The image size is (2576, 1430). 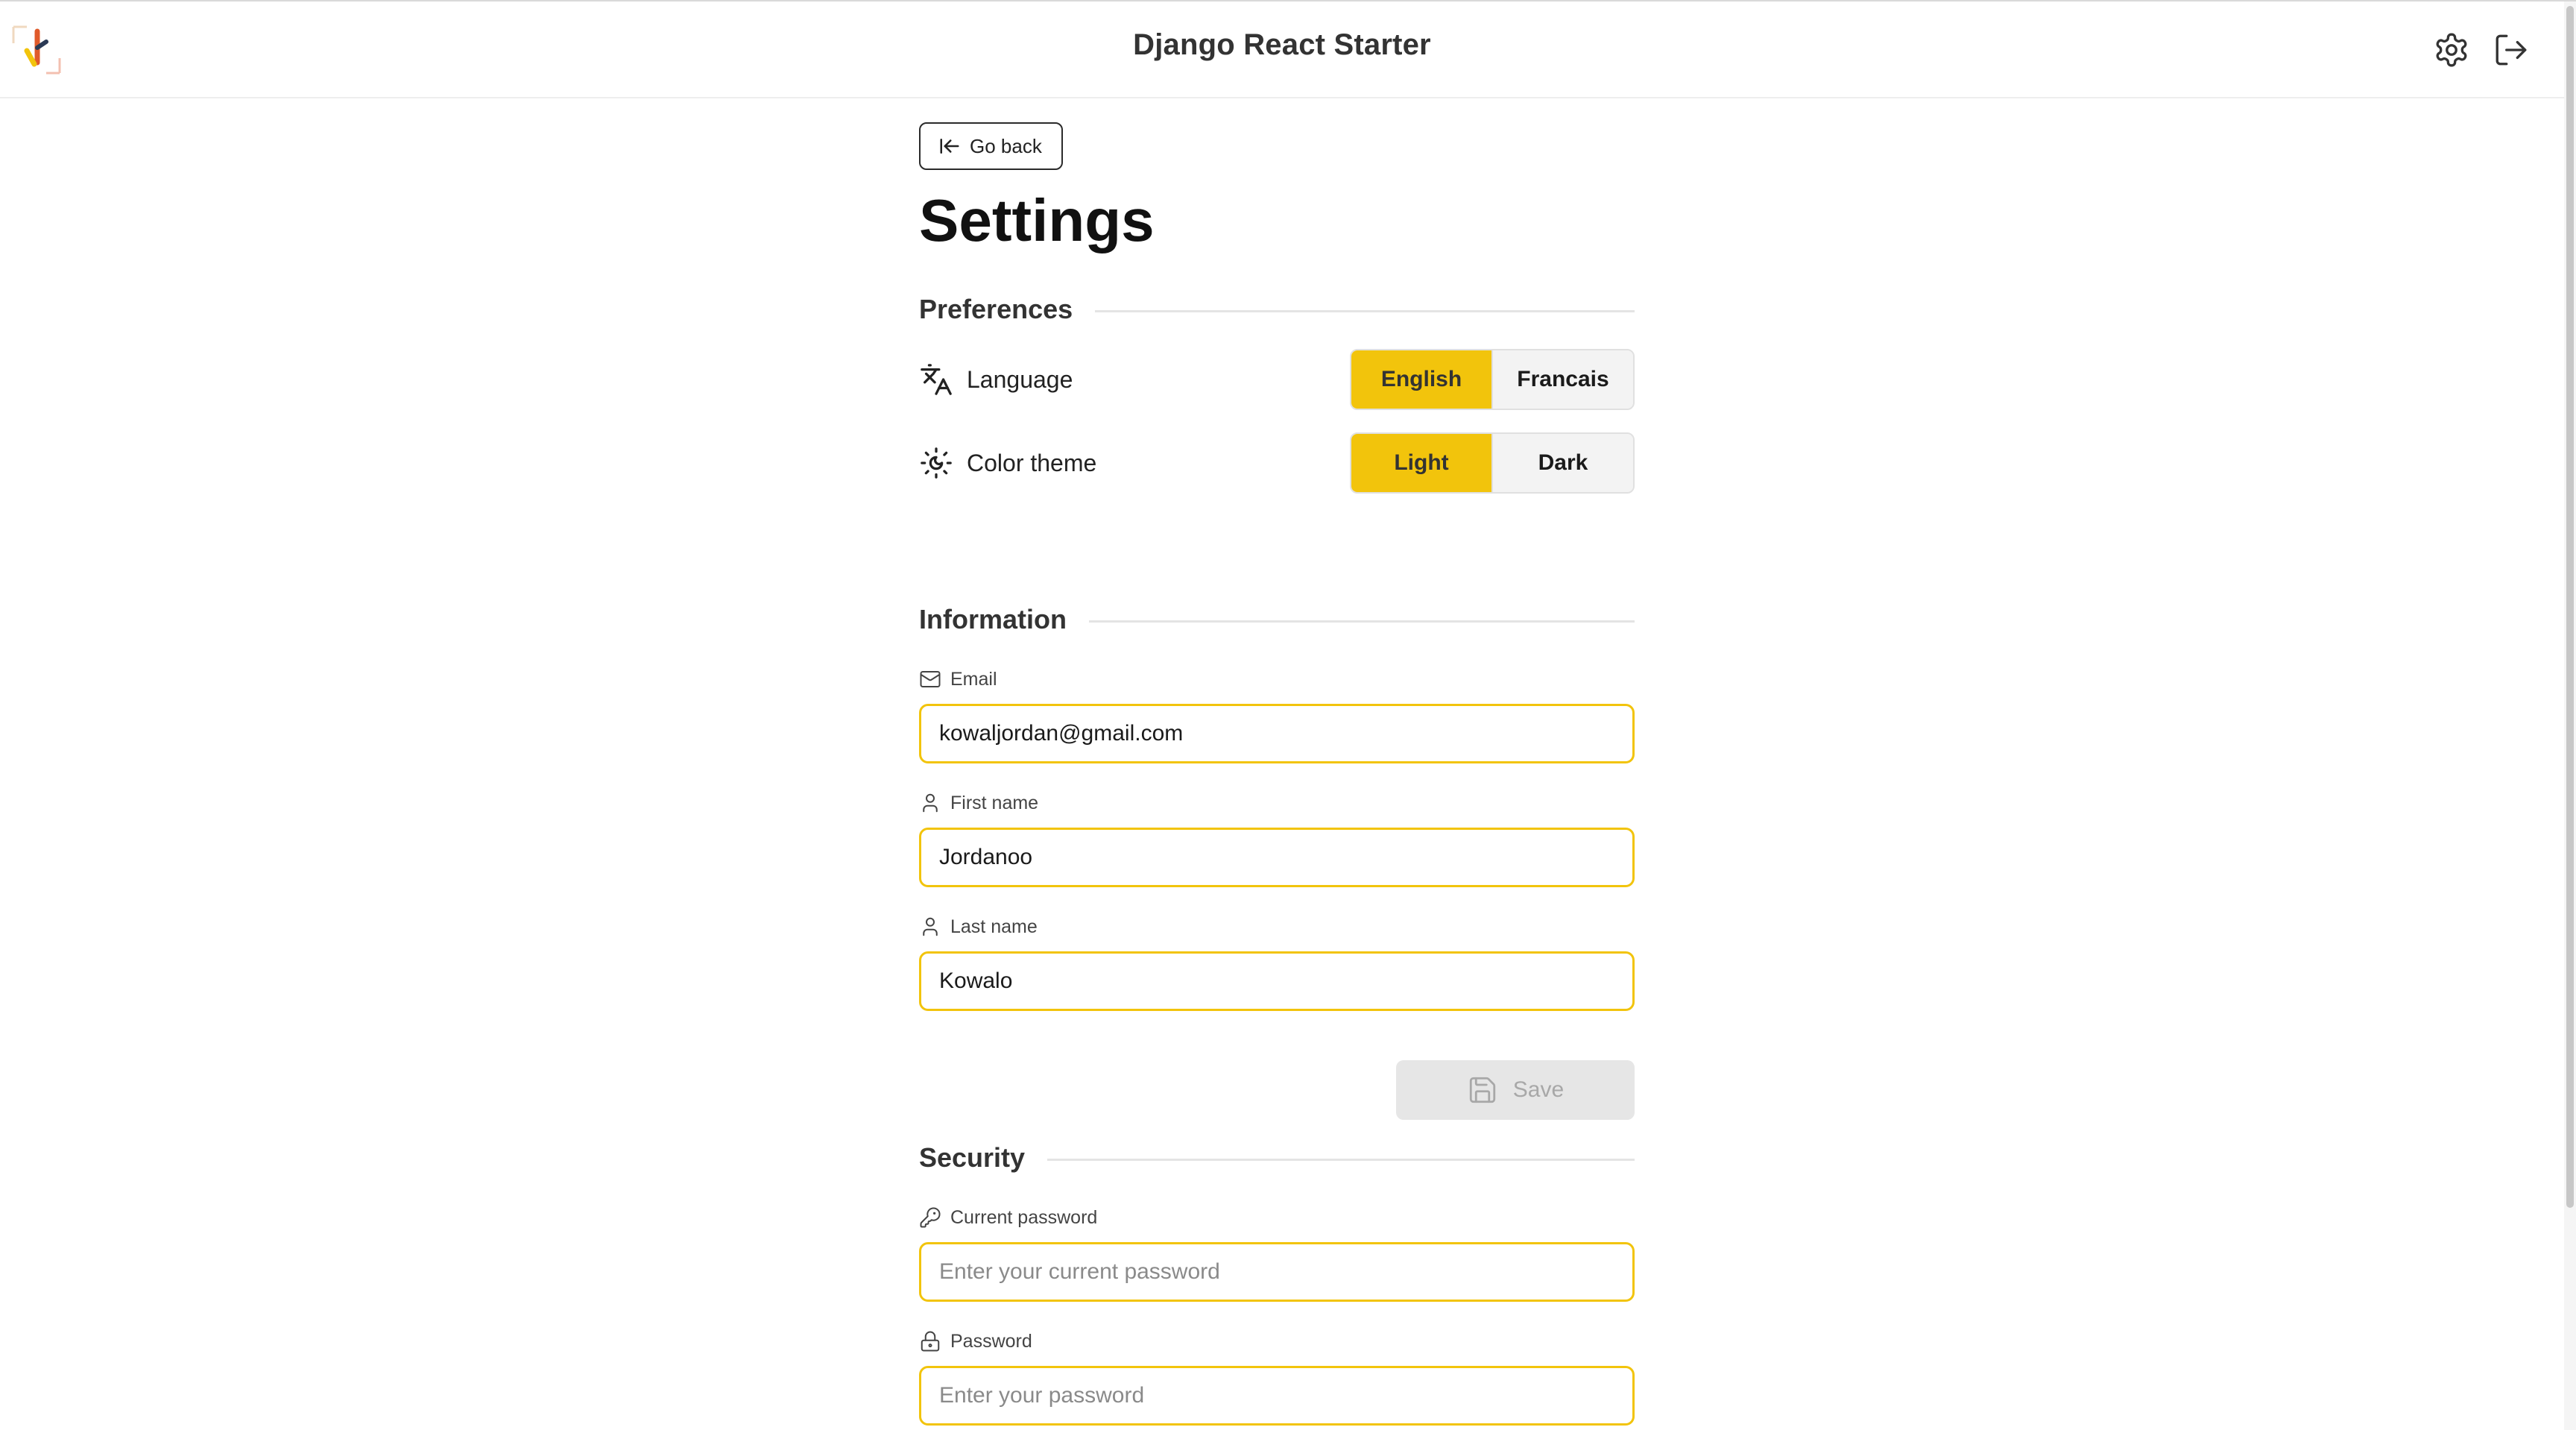 I want to click on theme-option-light: Light, so click(x=1421, y=463).